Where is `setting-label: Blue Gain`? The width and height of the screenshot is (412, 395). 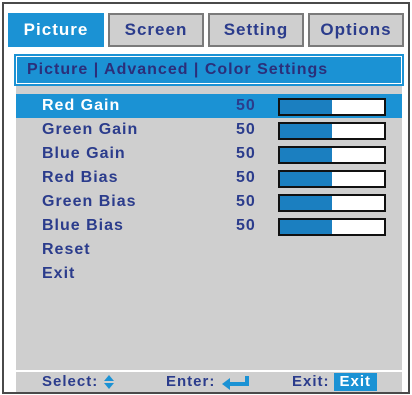
setting-label: Blue Gain is located at coordinates (84, 153).